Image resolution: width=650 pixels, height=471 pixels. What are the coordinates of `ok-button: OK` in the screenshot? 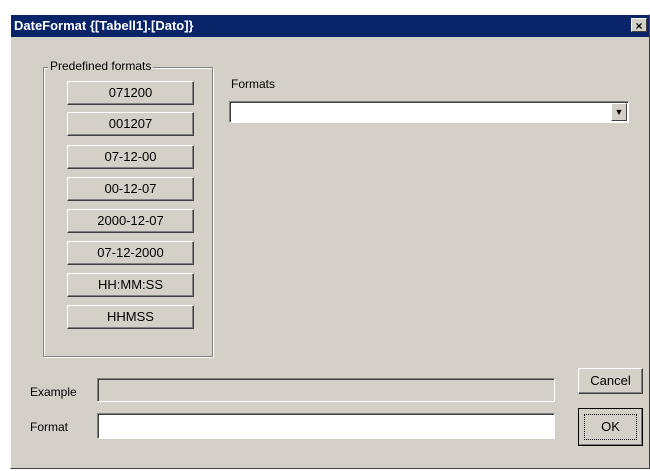 It's located at (610, 427).